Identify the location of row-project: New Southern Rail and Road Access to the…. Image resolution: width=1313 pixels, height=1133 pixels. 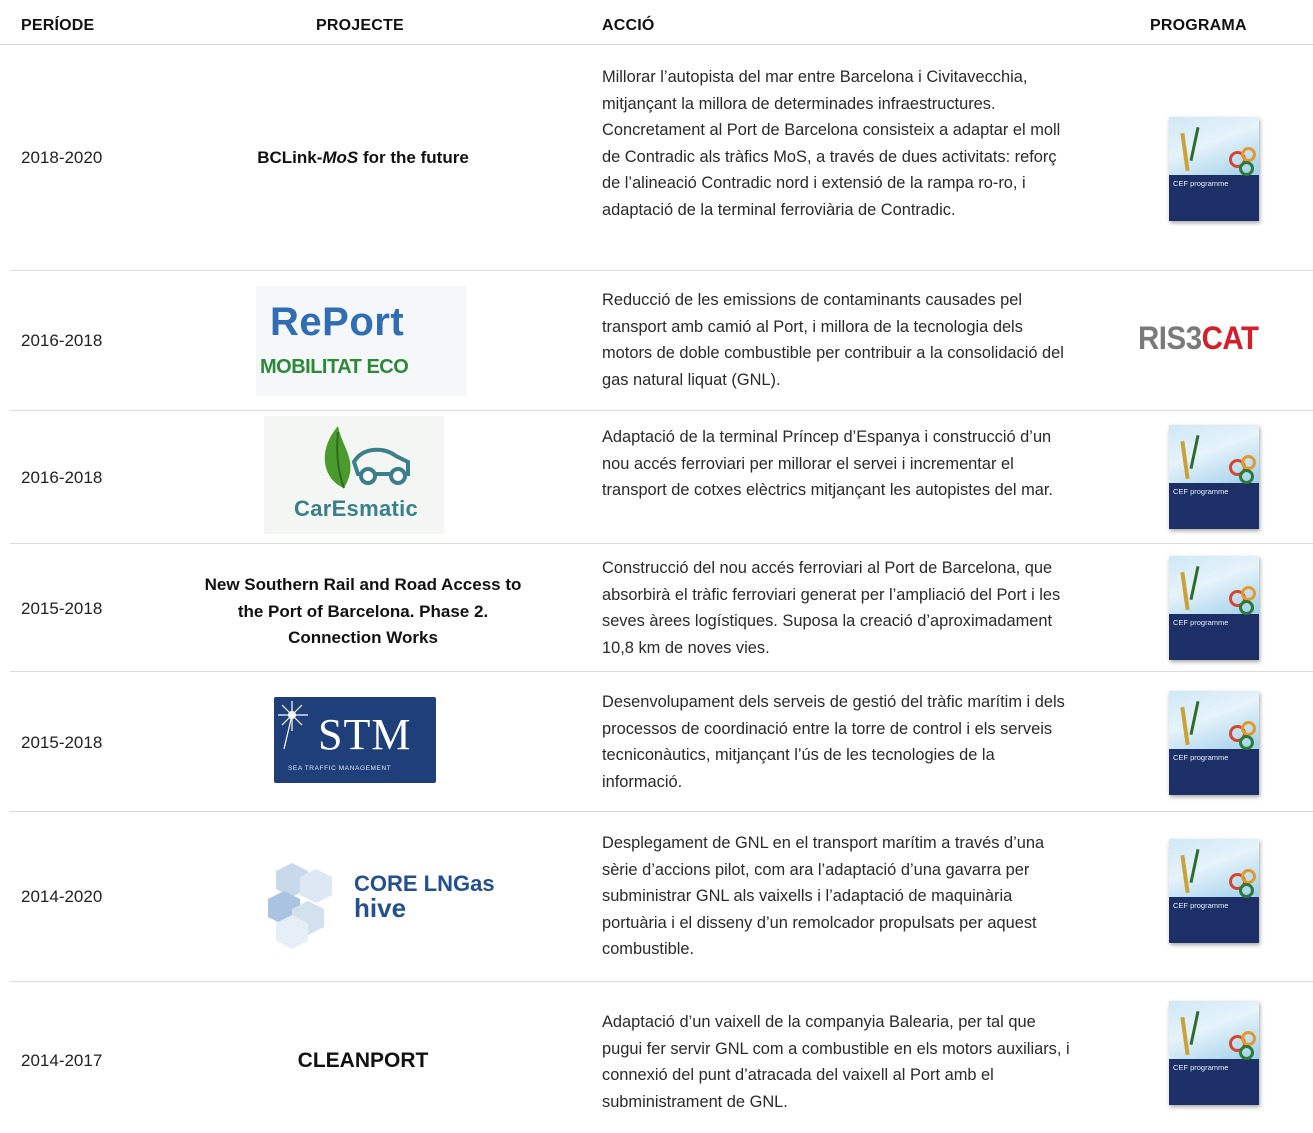
(363, 611).